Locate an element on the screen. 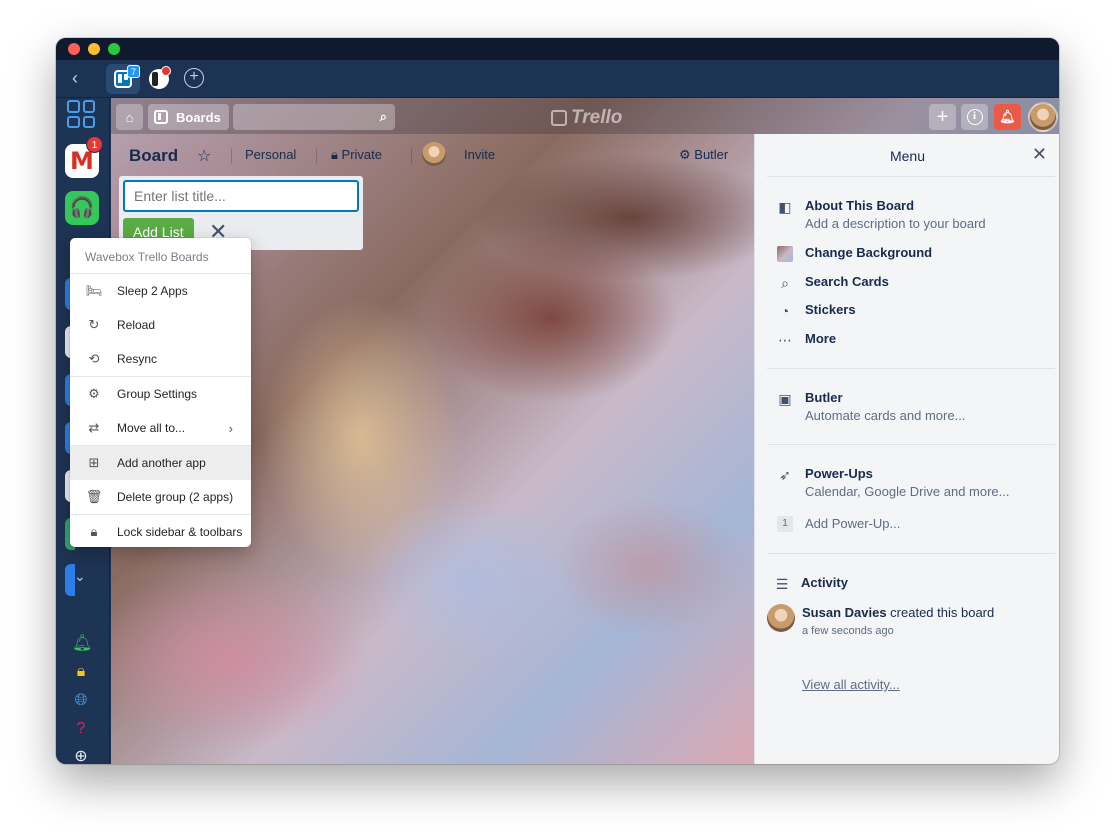  globe-icon: 🌐︎ is located at coordinates (81, 701).